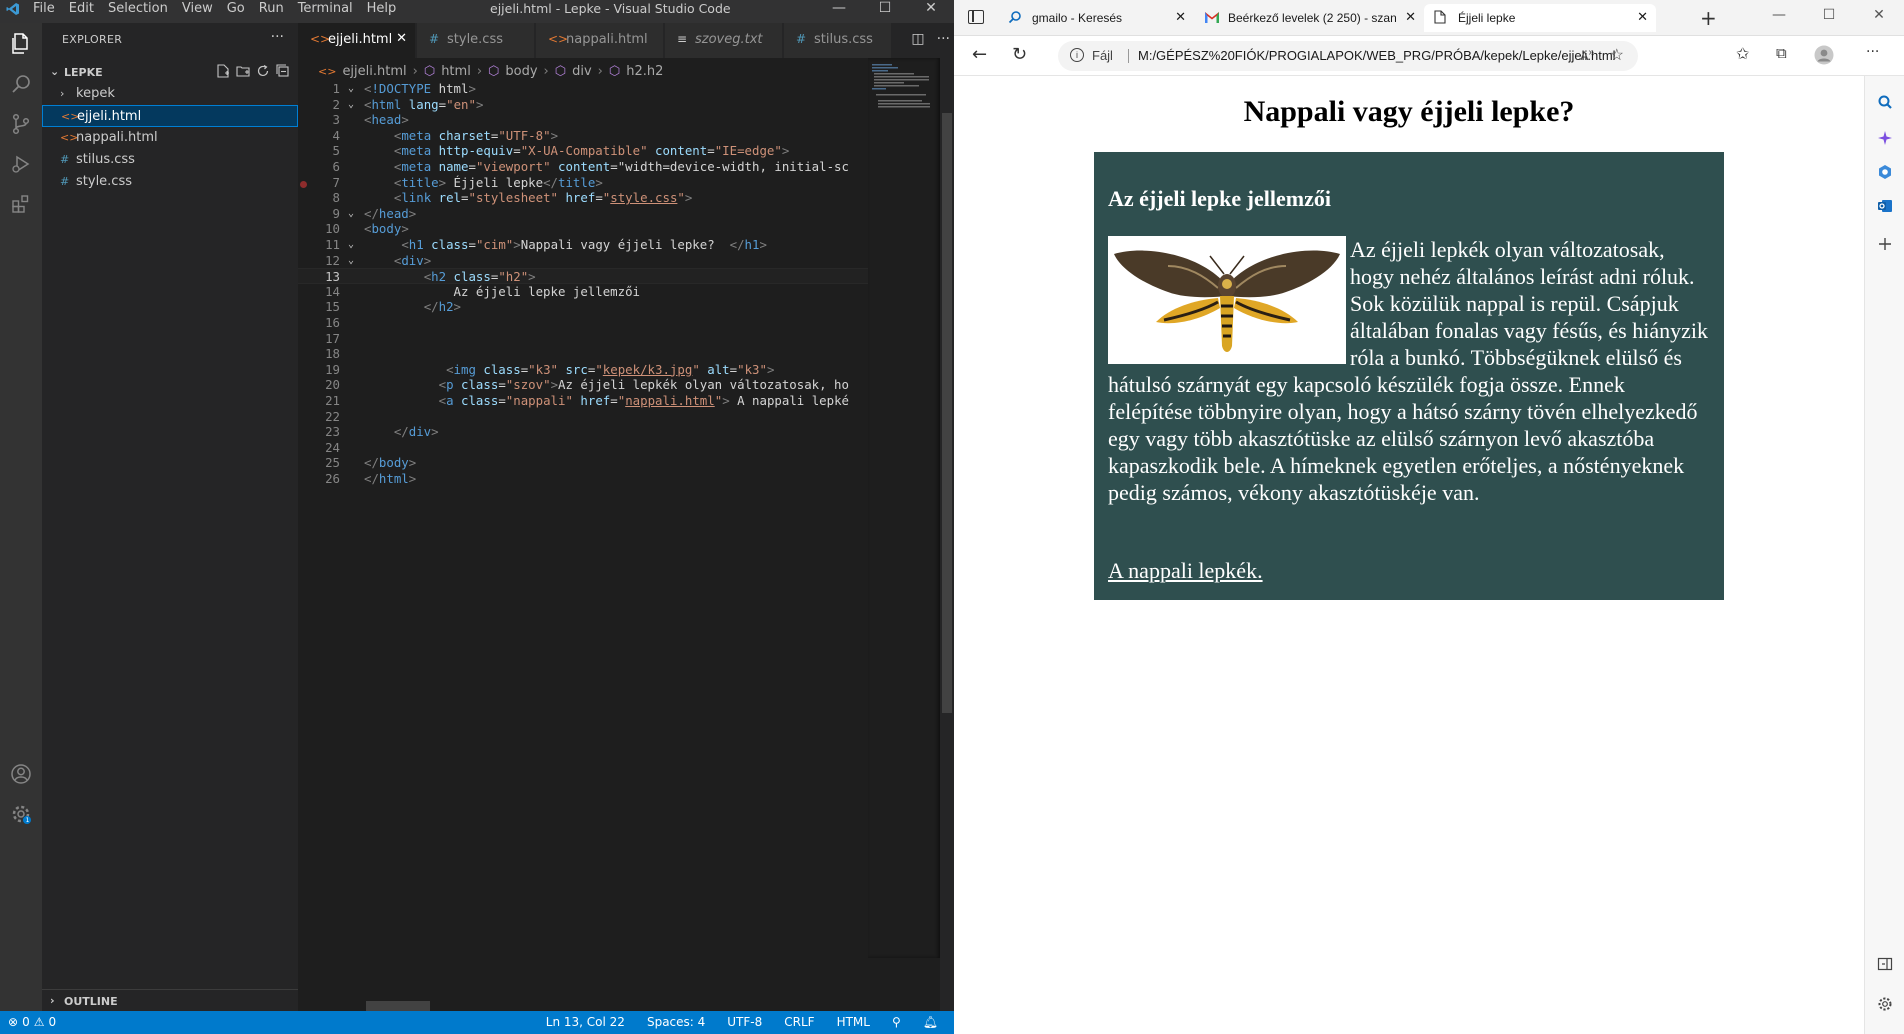 The height and width of the screenshot is (1034, 1904). Describe the element at coordinates (1885, 138) in the screenshot. I see `copilot-sparkle-icon` at that location.